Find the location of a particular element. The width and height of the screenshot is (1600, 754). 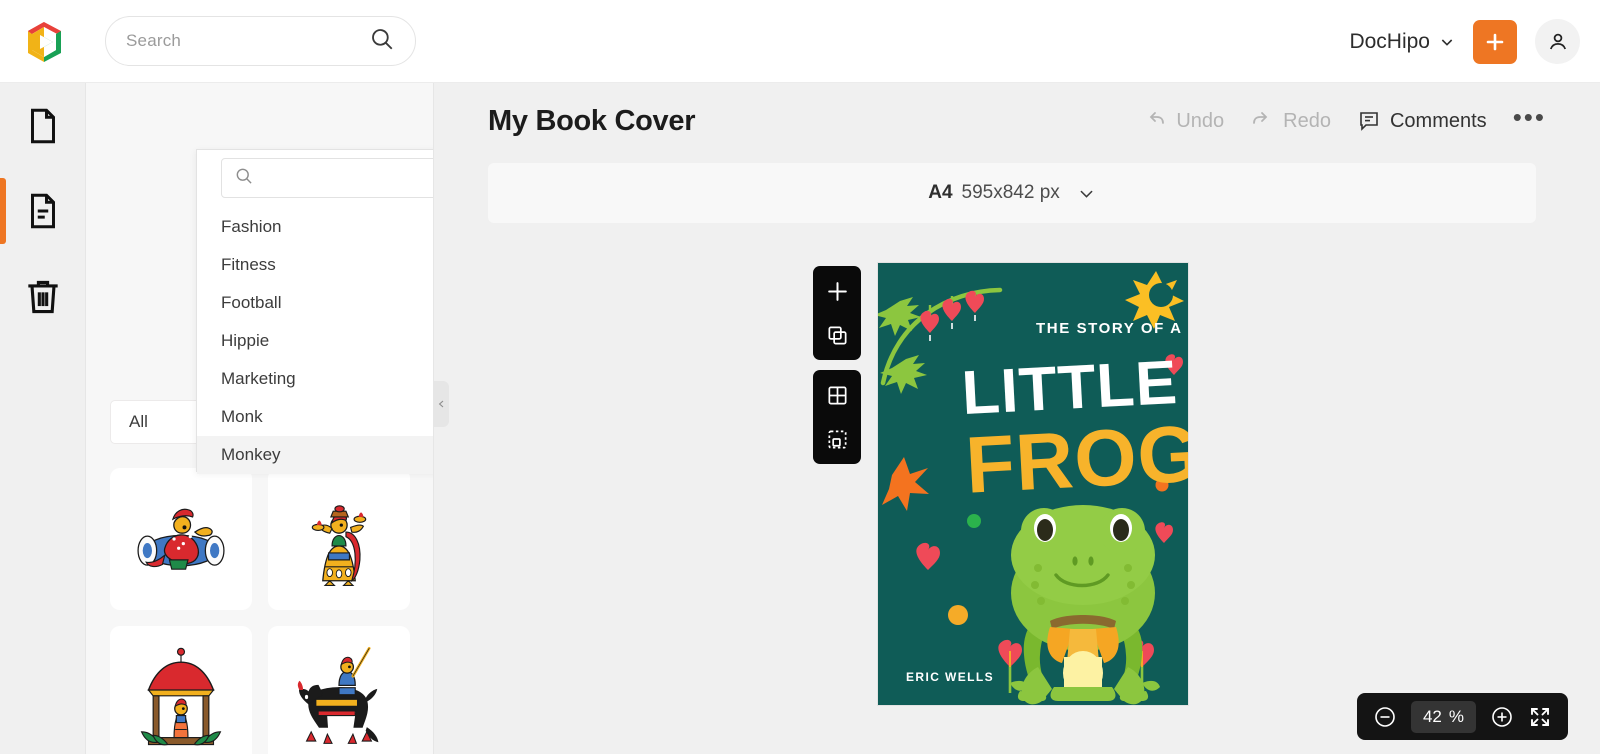

page-size-selector: A4 595x842 px is located at coordinates (1012, 193).